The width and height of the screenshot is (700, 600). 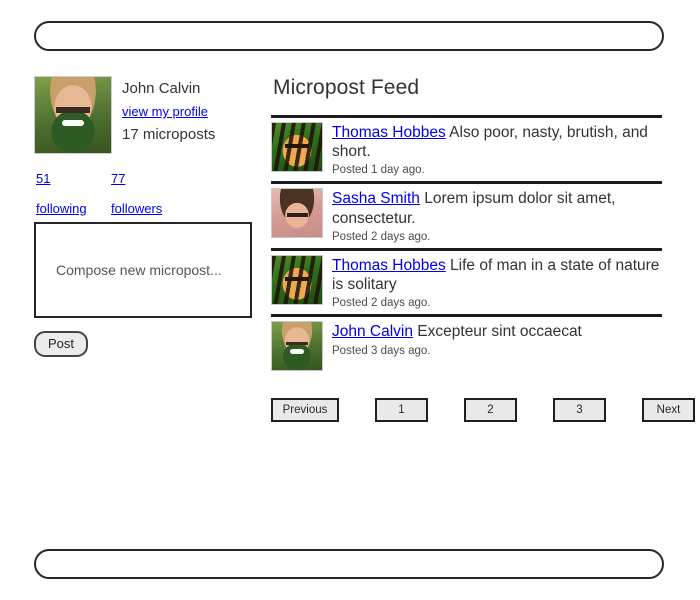 What do you see at coordinates (401, 410) in the screenshot?
I see `pagination-page-1-button: 1` at bounding box center [401, 410].